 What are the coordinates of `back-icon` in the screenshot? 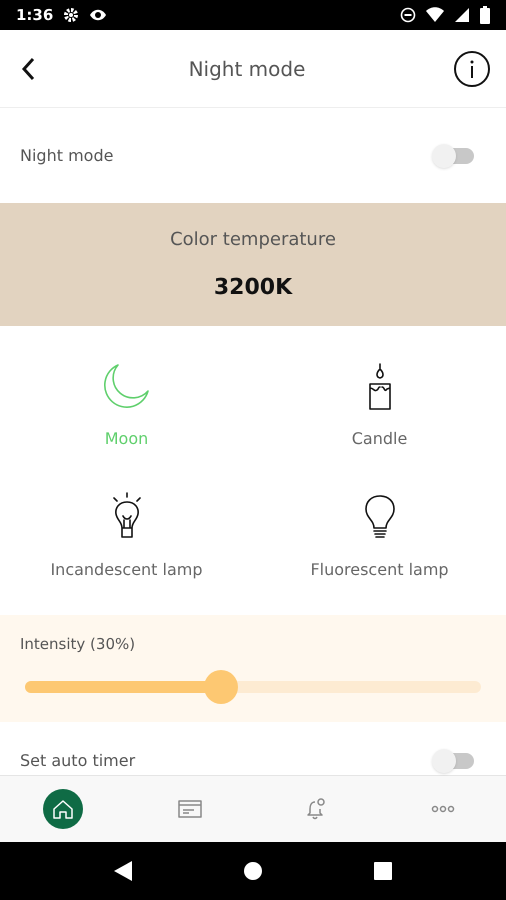 It's located at (28, 68).